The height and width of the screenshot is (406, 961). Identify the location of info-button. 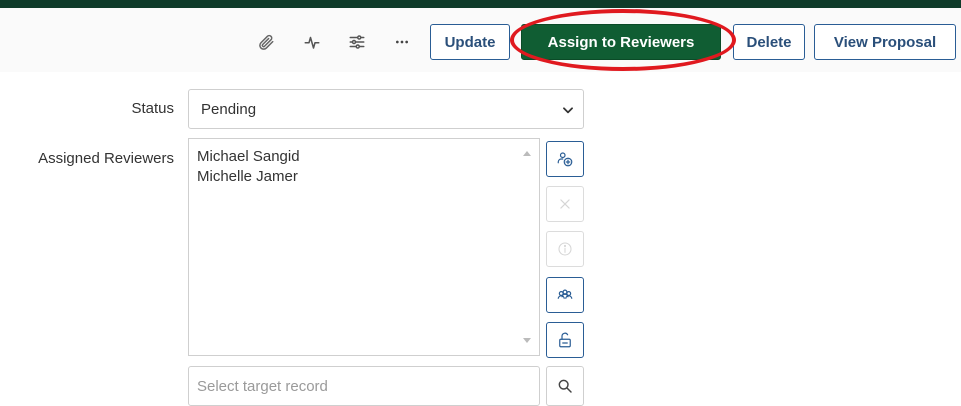
(565, 249).